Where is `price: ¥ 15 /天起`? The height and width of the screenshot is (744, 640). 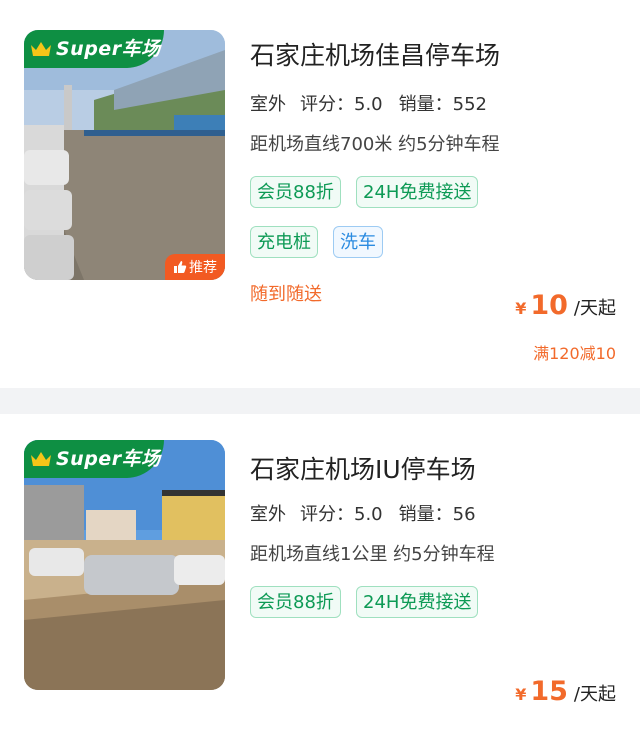 price: ¥ 15 /天起 is located at coordinates (565, 691).